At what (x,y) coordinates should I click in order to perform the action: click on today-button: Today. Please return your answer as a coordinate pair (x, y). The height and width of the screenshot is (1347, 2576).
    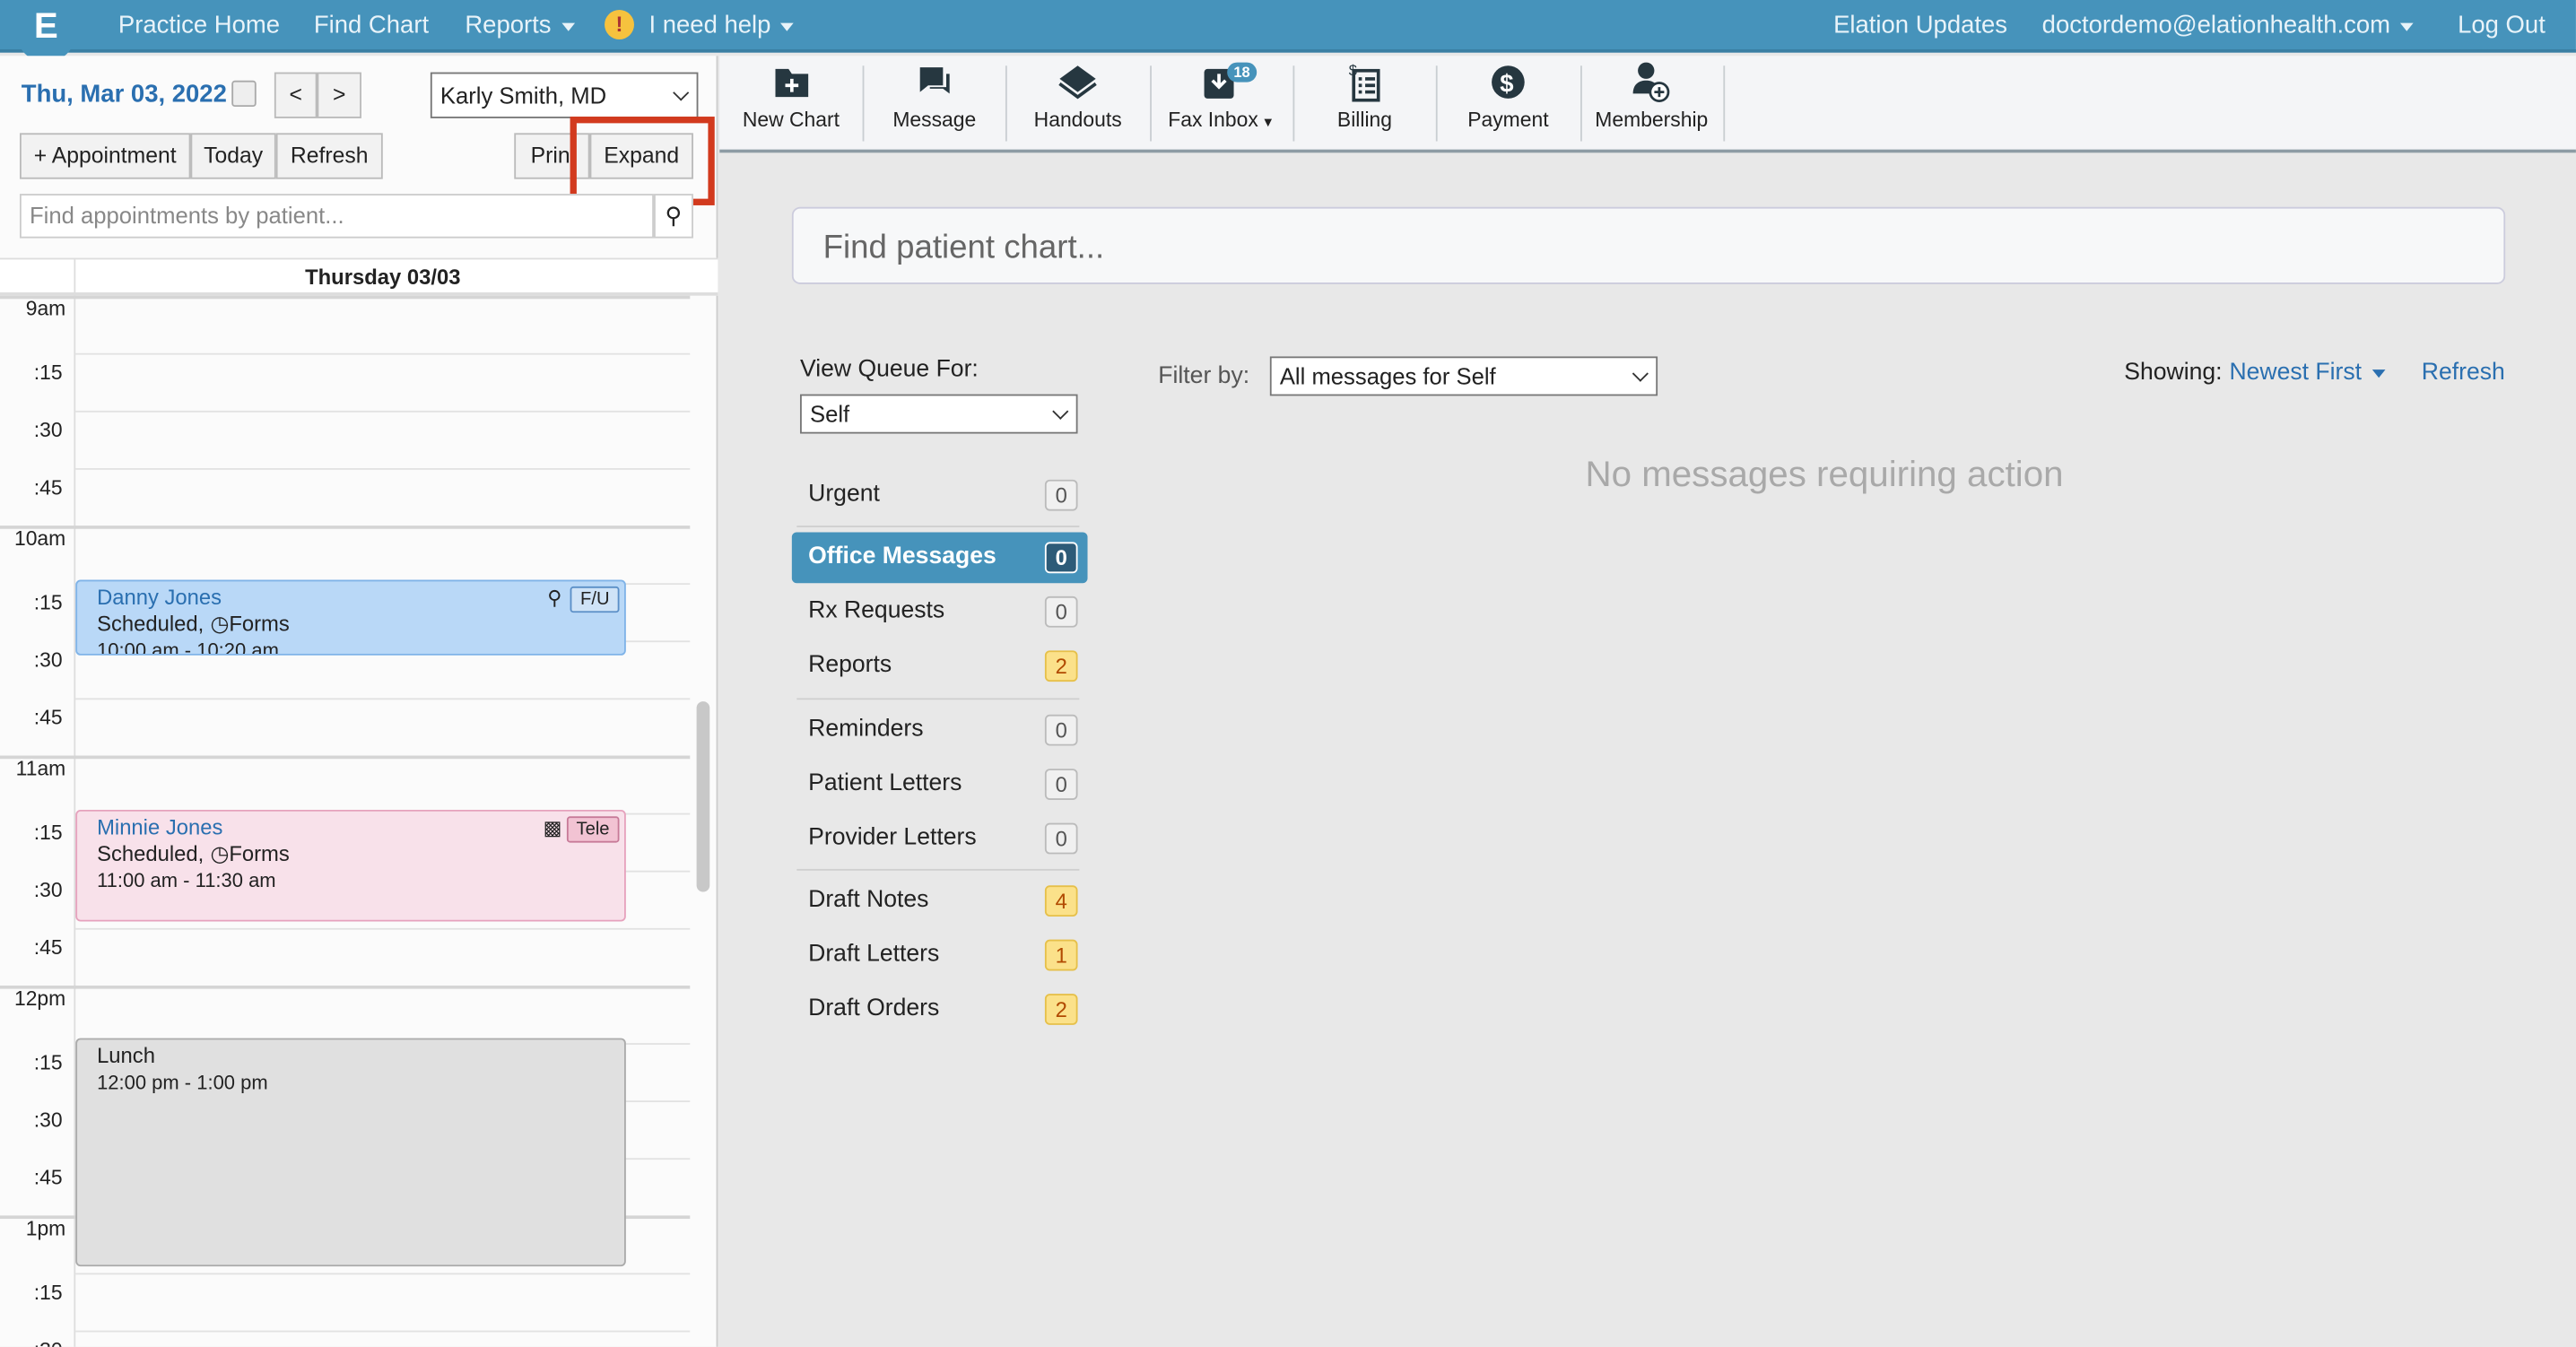
    Looking at the image, I should click on (233, 156).